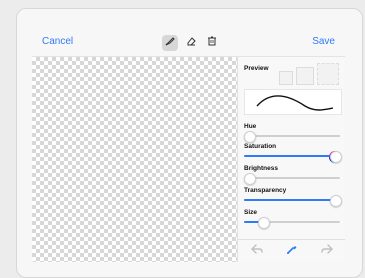 The width and height of the screenshot is (365, 278). Describe the element at coordinates (336, 201) in the screenshot. I see `transparency-knob` at that location.